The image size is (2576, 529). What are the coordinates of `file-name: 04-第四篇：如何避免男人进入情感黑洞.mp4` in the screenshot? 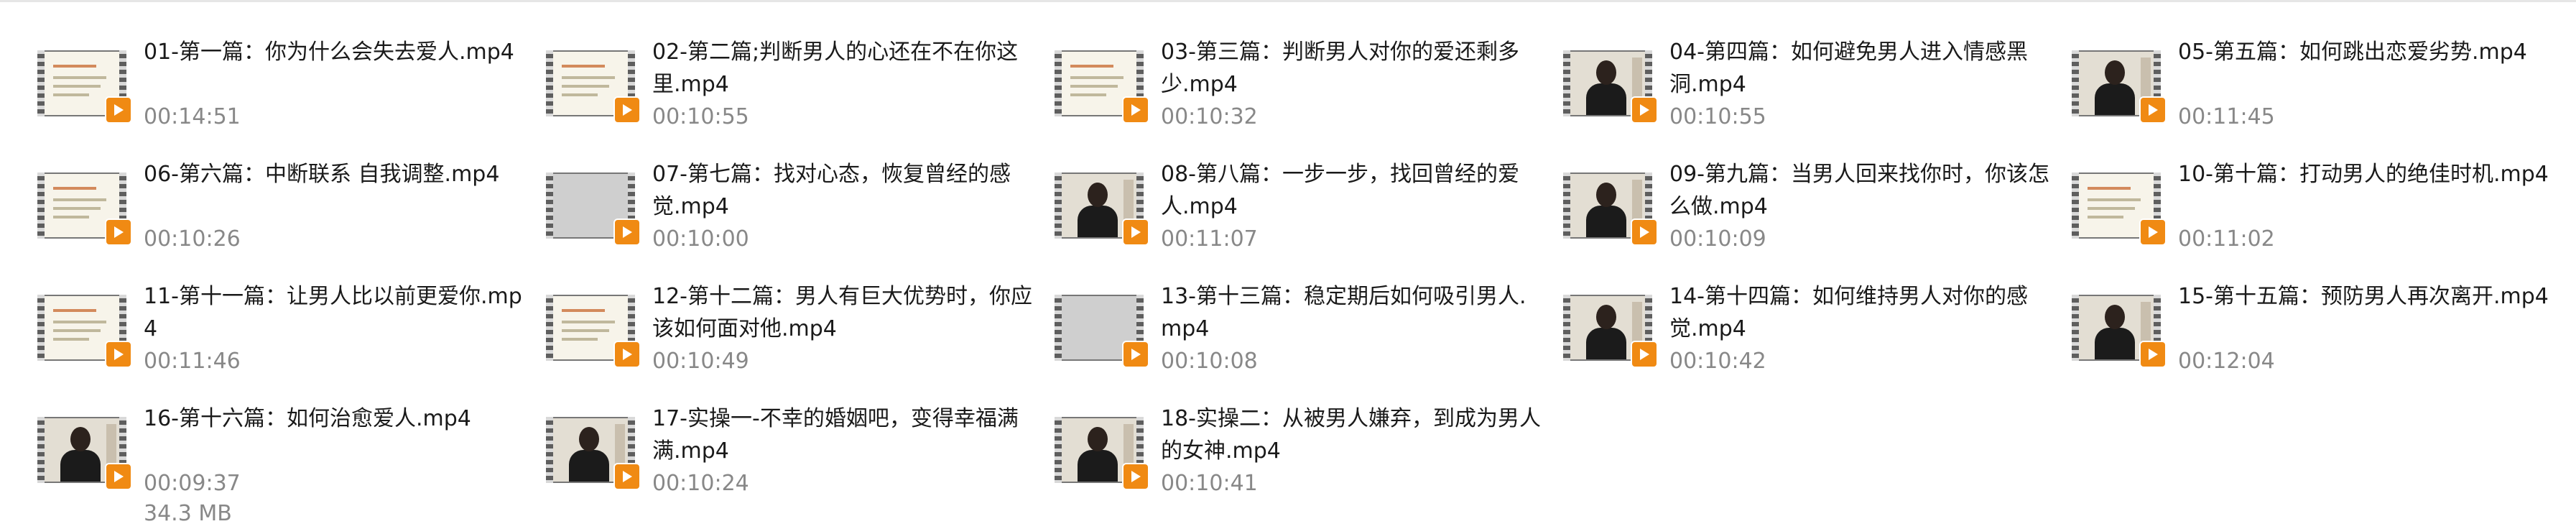 It's located at (1848, 68).